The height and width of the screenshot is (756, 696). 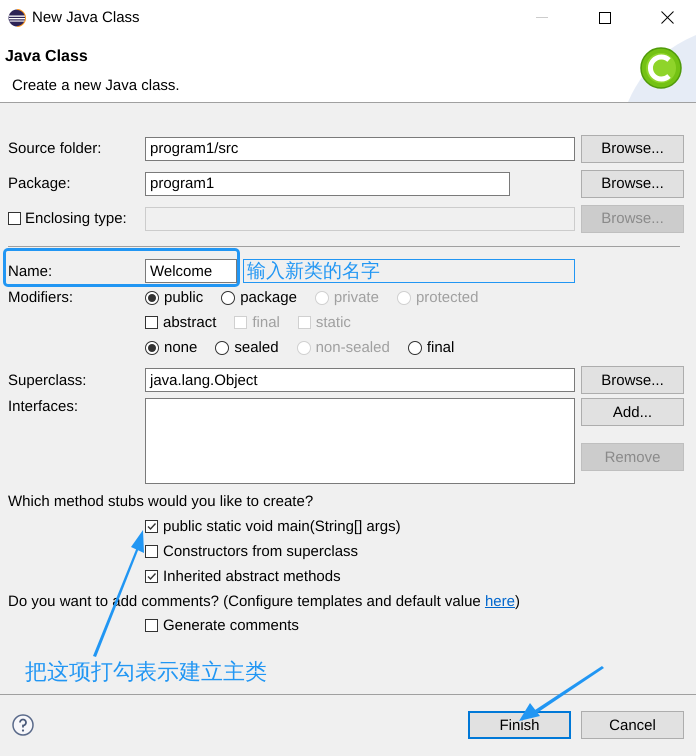 What do you see at coordinates (268, 297) in the screenshot?
I see `option-label: package` at bounding box center [268, 297].